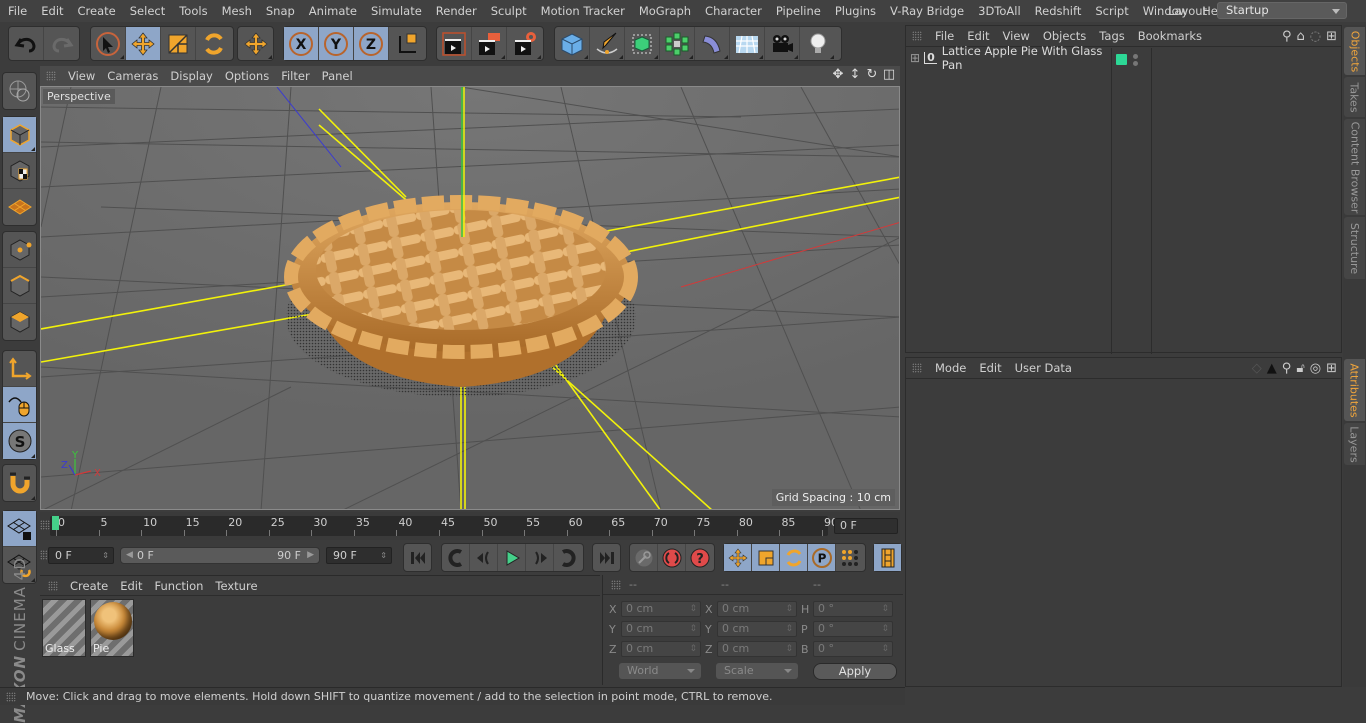 The height and width of the screenshot is (723, 1366). I want to click on tab-structure: Structure, so click(1354, 248).